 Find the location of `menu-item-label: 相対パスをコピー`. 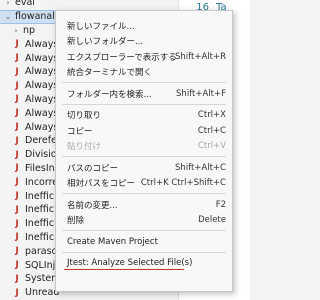

menu-item-label: 相対パスをコピー is located at coordinates (101, 184).